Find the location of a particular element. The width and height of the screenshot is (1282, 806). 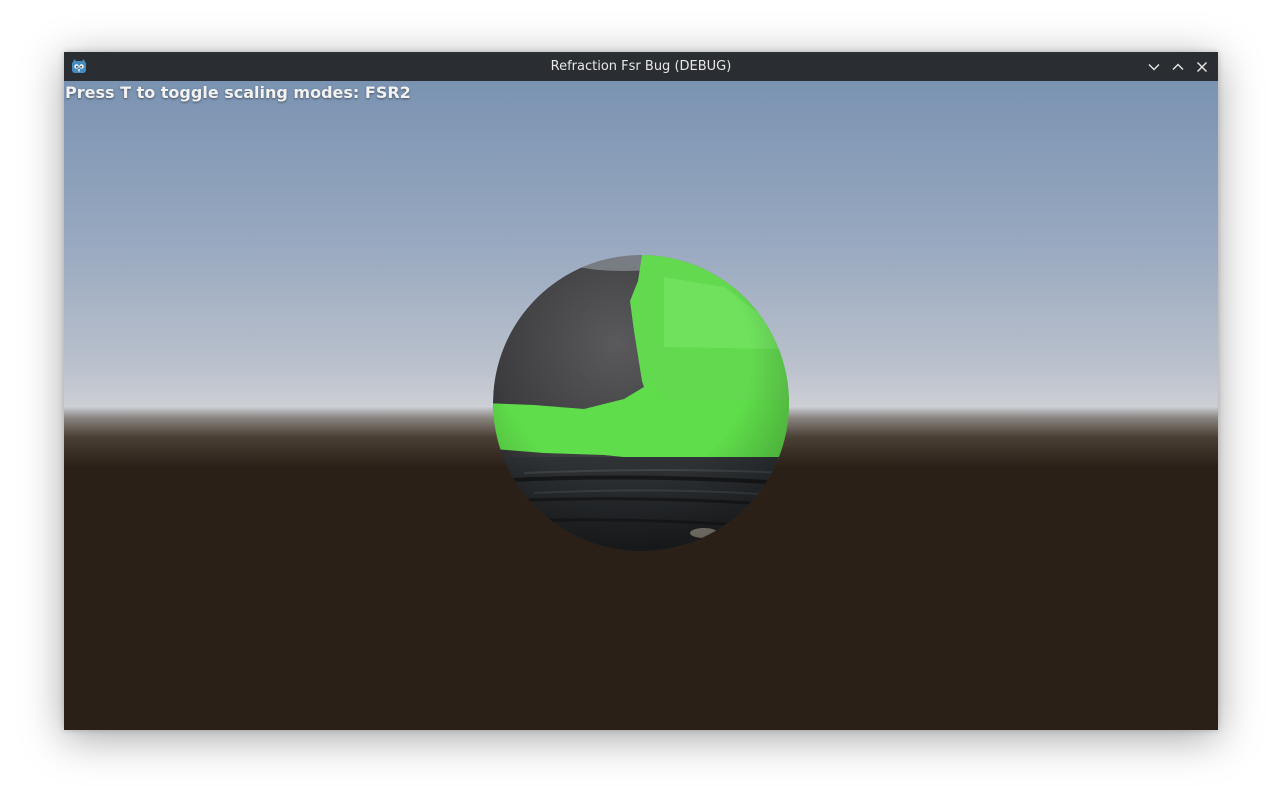

title-bar: Refraction Fsr Bug (DEBUG) is located at coordinates (641, 66).